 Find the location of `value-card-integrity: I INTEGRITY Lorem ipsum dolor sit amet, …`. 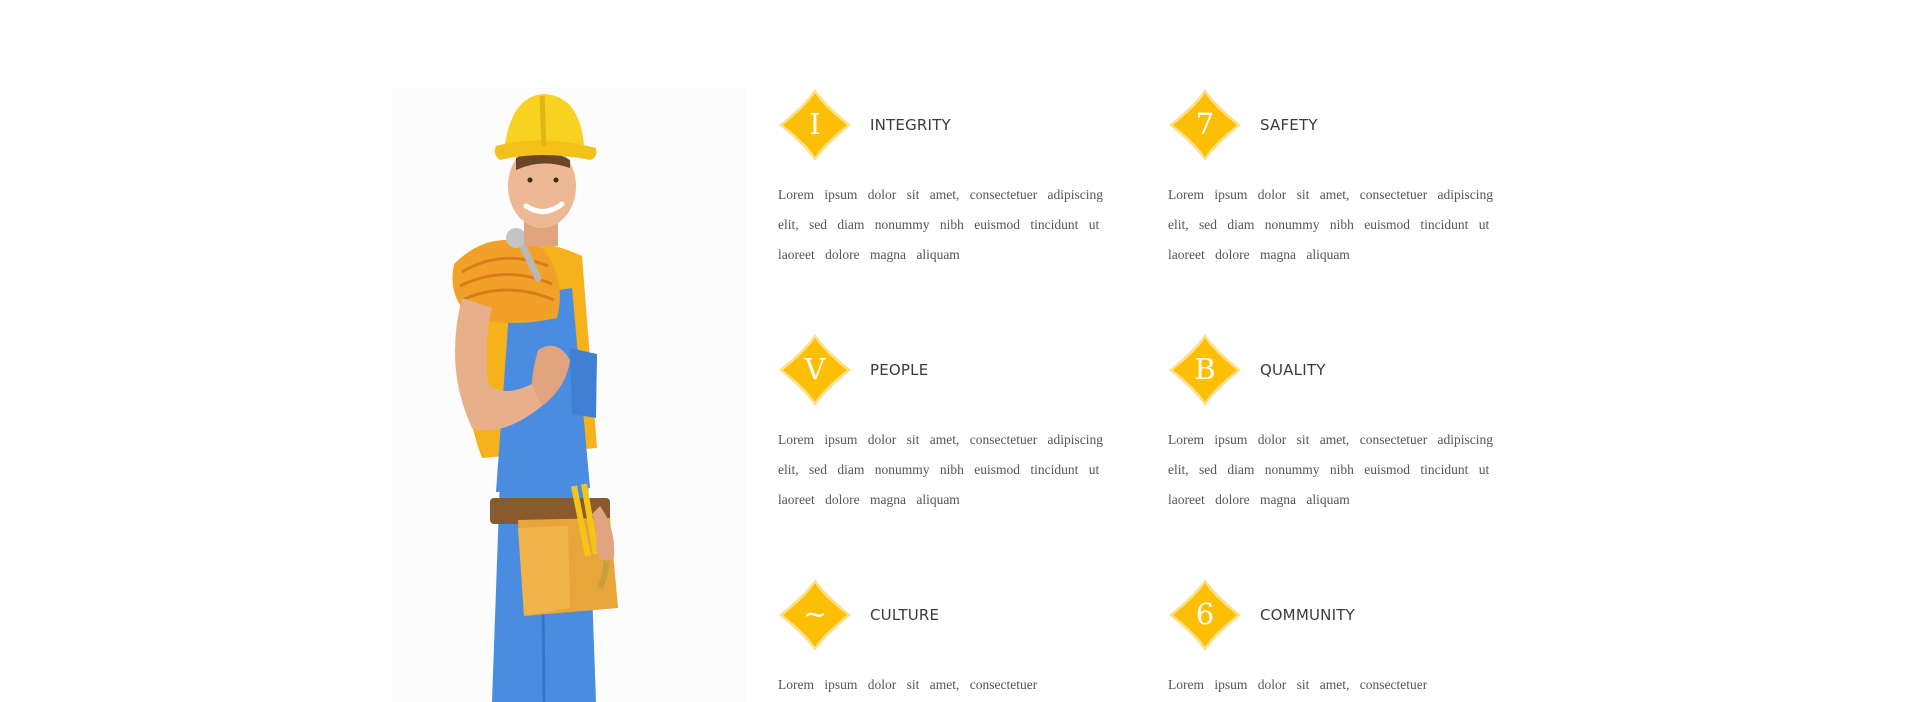

value-card-integrity: I INTEGRITY Lorem ipsum dolor sit amet, … is located at coordinates (950, 179).